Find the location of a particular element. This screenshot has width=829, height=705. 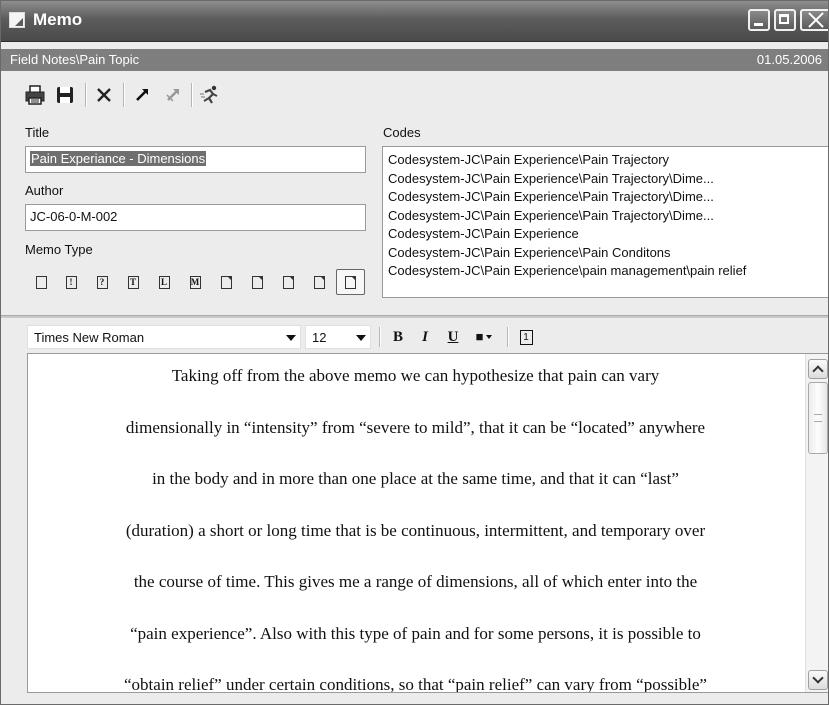

delete-icon is located at coordinates (104, 95).